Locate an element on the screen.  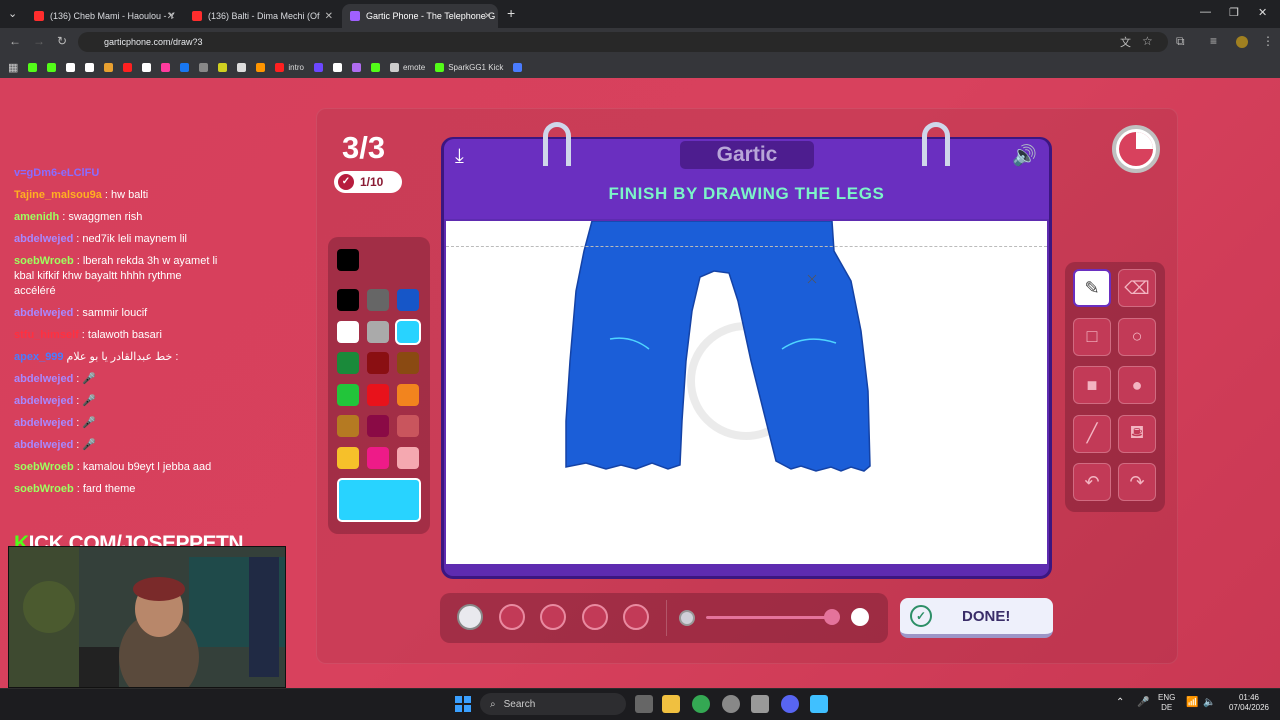
tab-gartic-phone: Gartic Phone - The Telephone G ✕ is located at coordinates (420, 16).